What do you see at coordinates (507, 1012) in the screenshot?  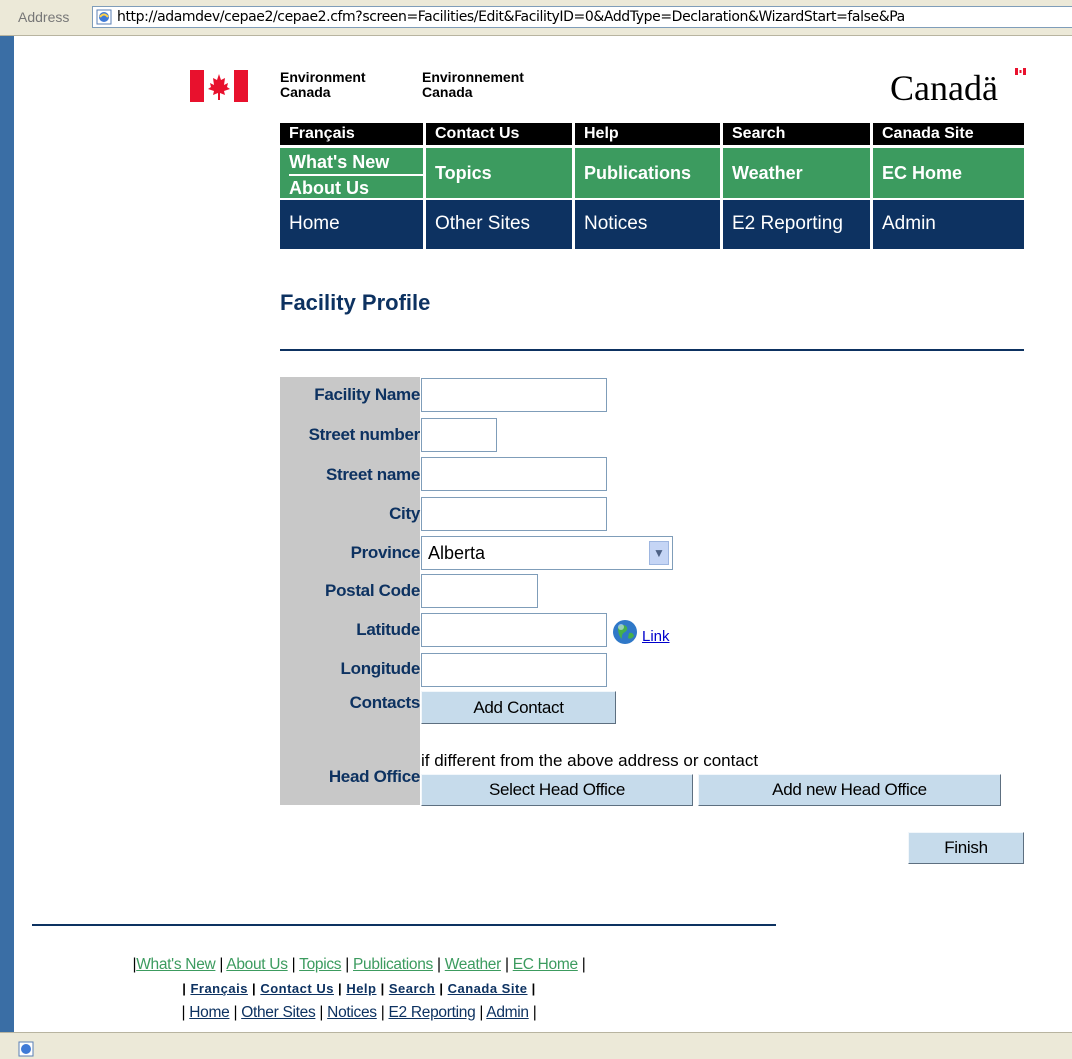 I see `footer-admin: Admin` at bounding box center [507, 1012].